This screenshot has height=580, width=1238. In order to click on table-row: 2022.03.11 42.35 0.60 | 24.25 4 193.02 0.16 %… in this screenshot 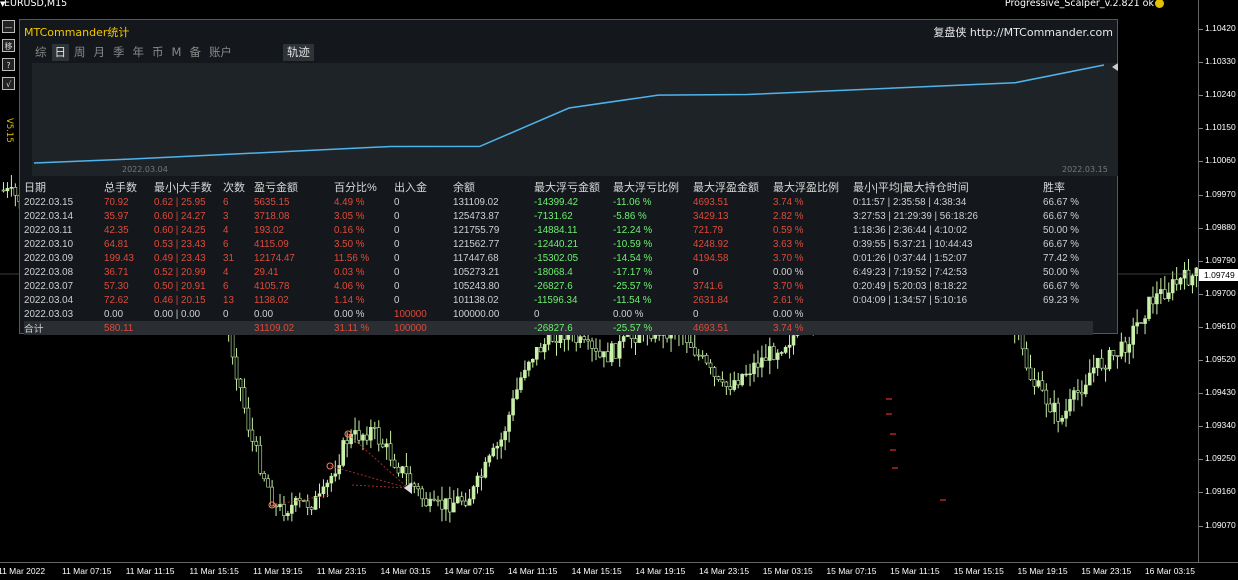, I will do `click(558, 230)`.